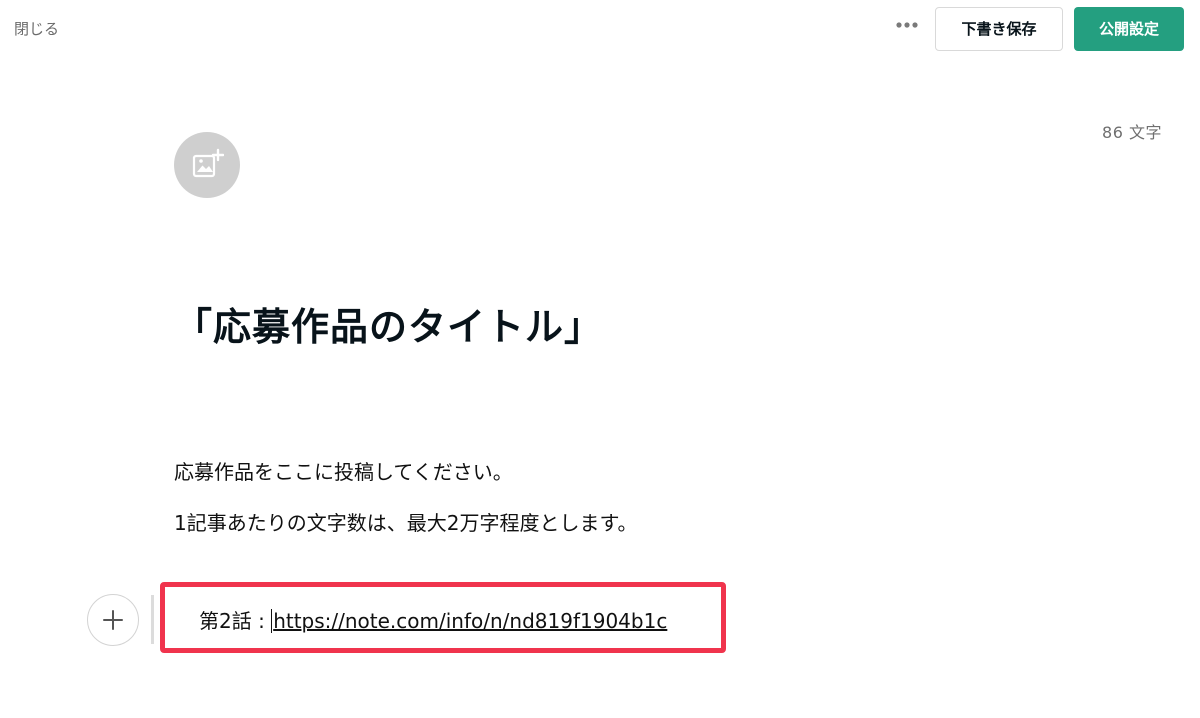 The image size is (1200, 718). I want to click on add-block-button, so click(113, 620).